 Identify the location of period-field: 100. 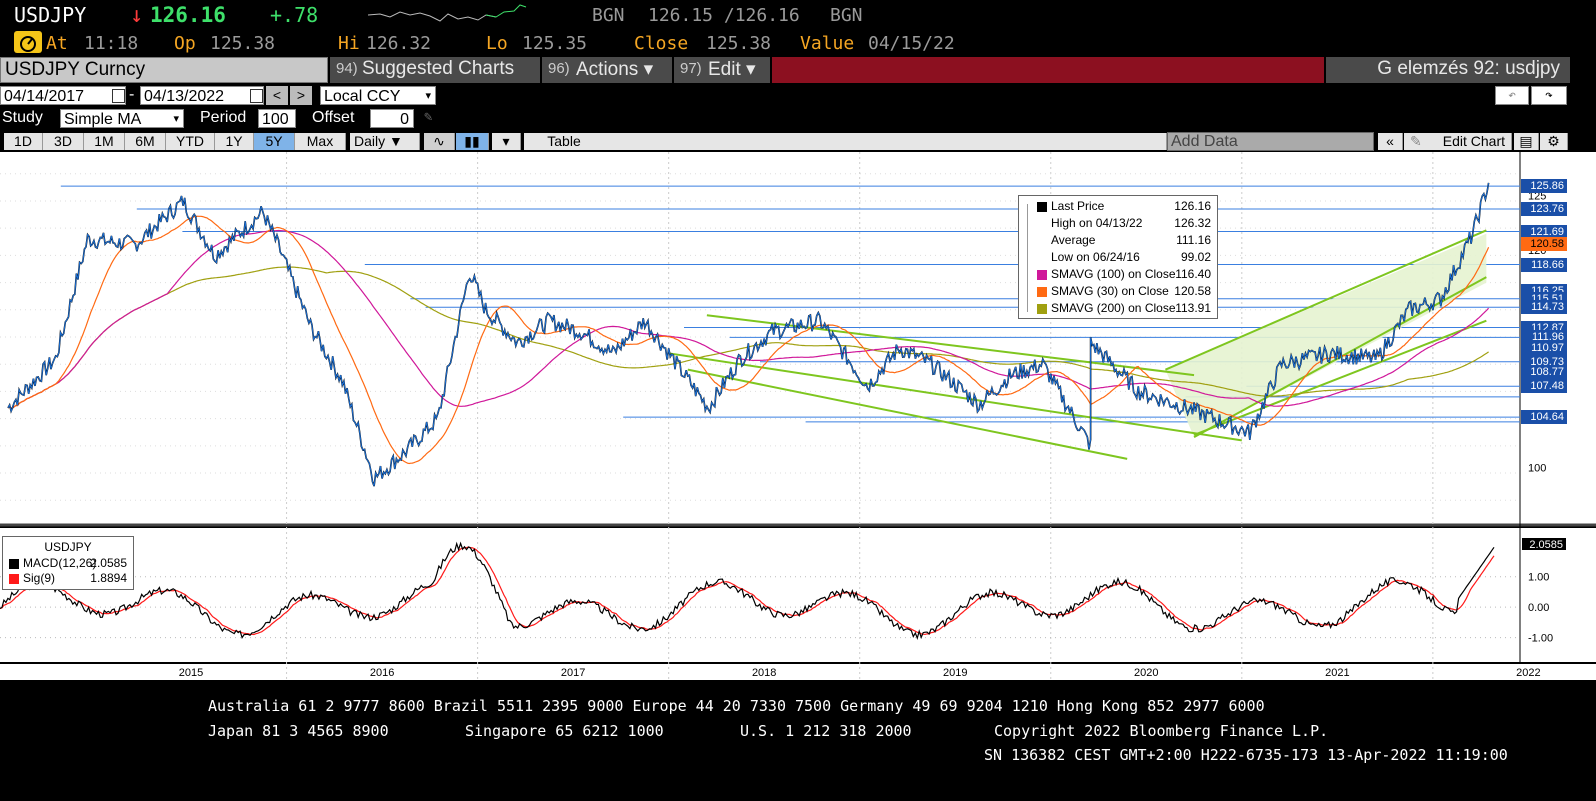
(277, 118).